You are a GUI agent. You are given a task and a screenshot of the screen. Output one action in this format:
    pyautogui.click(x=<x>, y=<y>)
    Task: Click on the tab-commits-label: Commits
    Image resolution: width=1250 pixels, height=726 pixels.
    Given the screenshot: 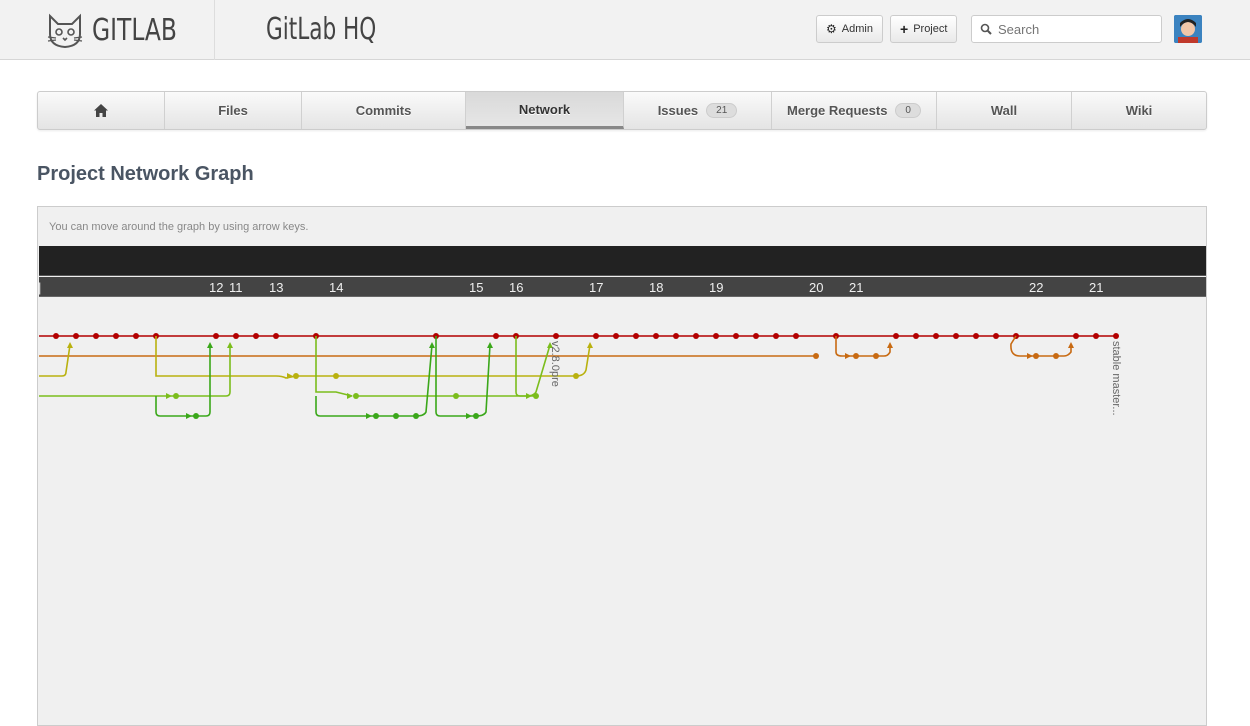 What is the action you would take?
    pyautogui.click(x=383, y=110)
    